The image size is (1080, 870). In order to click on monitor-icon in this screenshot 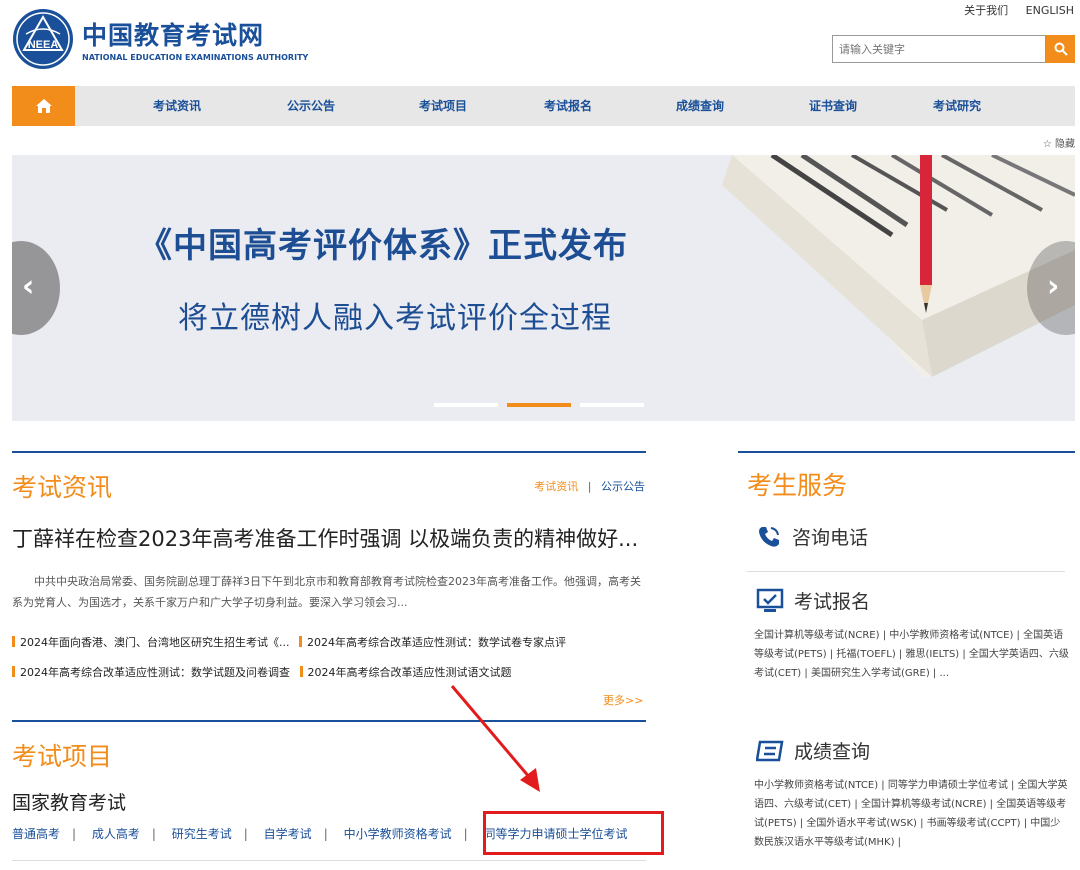, I will do `click(770, 600)`.